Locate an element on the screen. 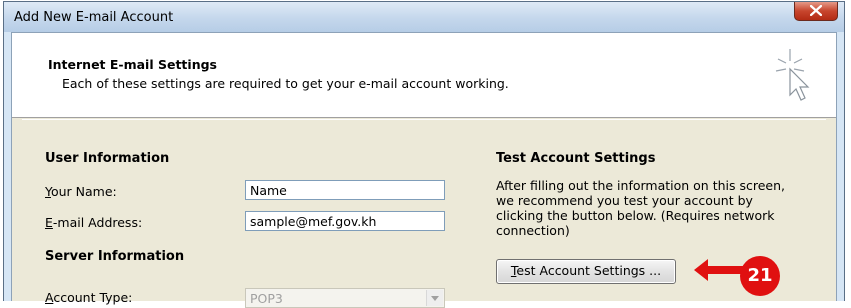 The image size is (851, 308). email-address-input: sample@mef.gov.kh is located at coordinates (345, 221).